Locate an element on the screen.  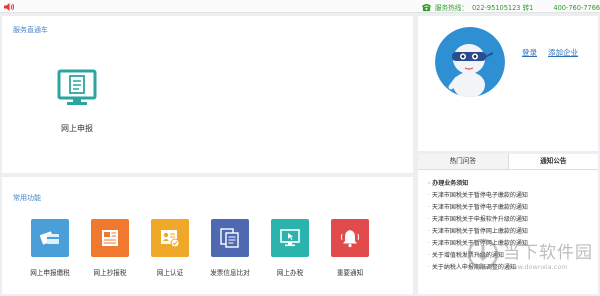
invoice-compare-icon is located at coordinates (230, 238).